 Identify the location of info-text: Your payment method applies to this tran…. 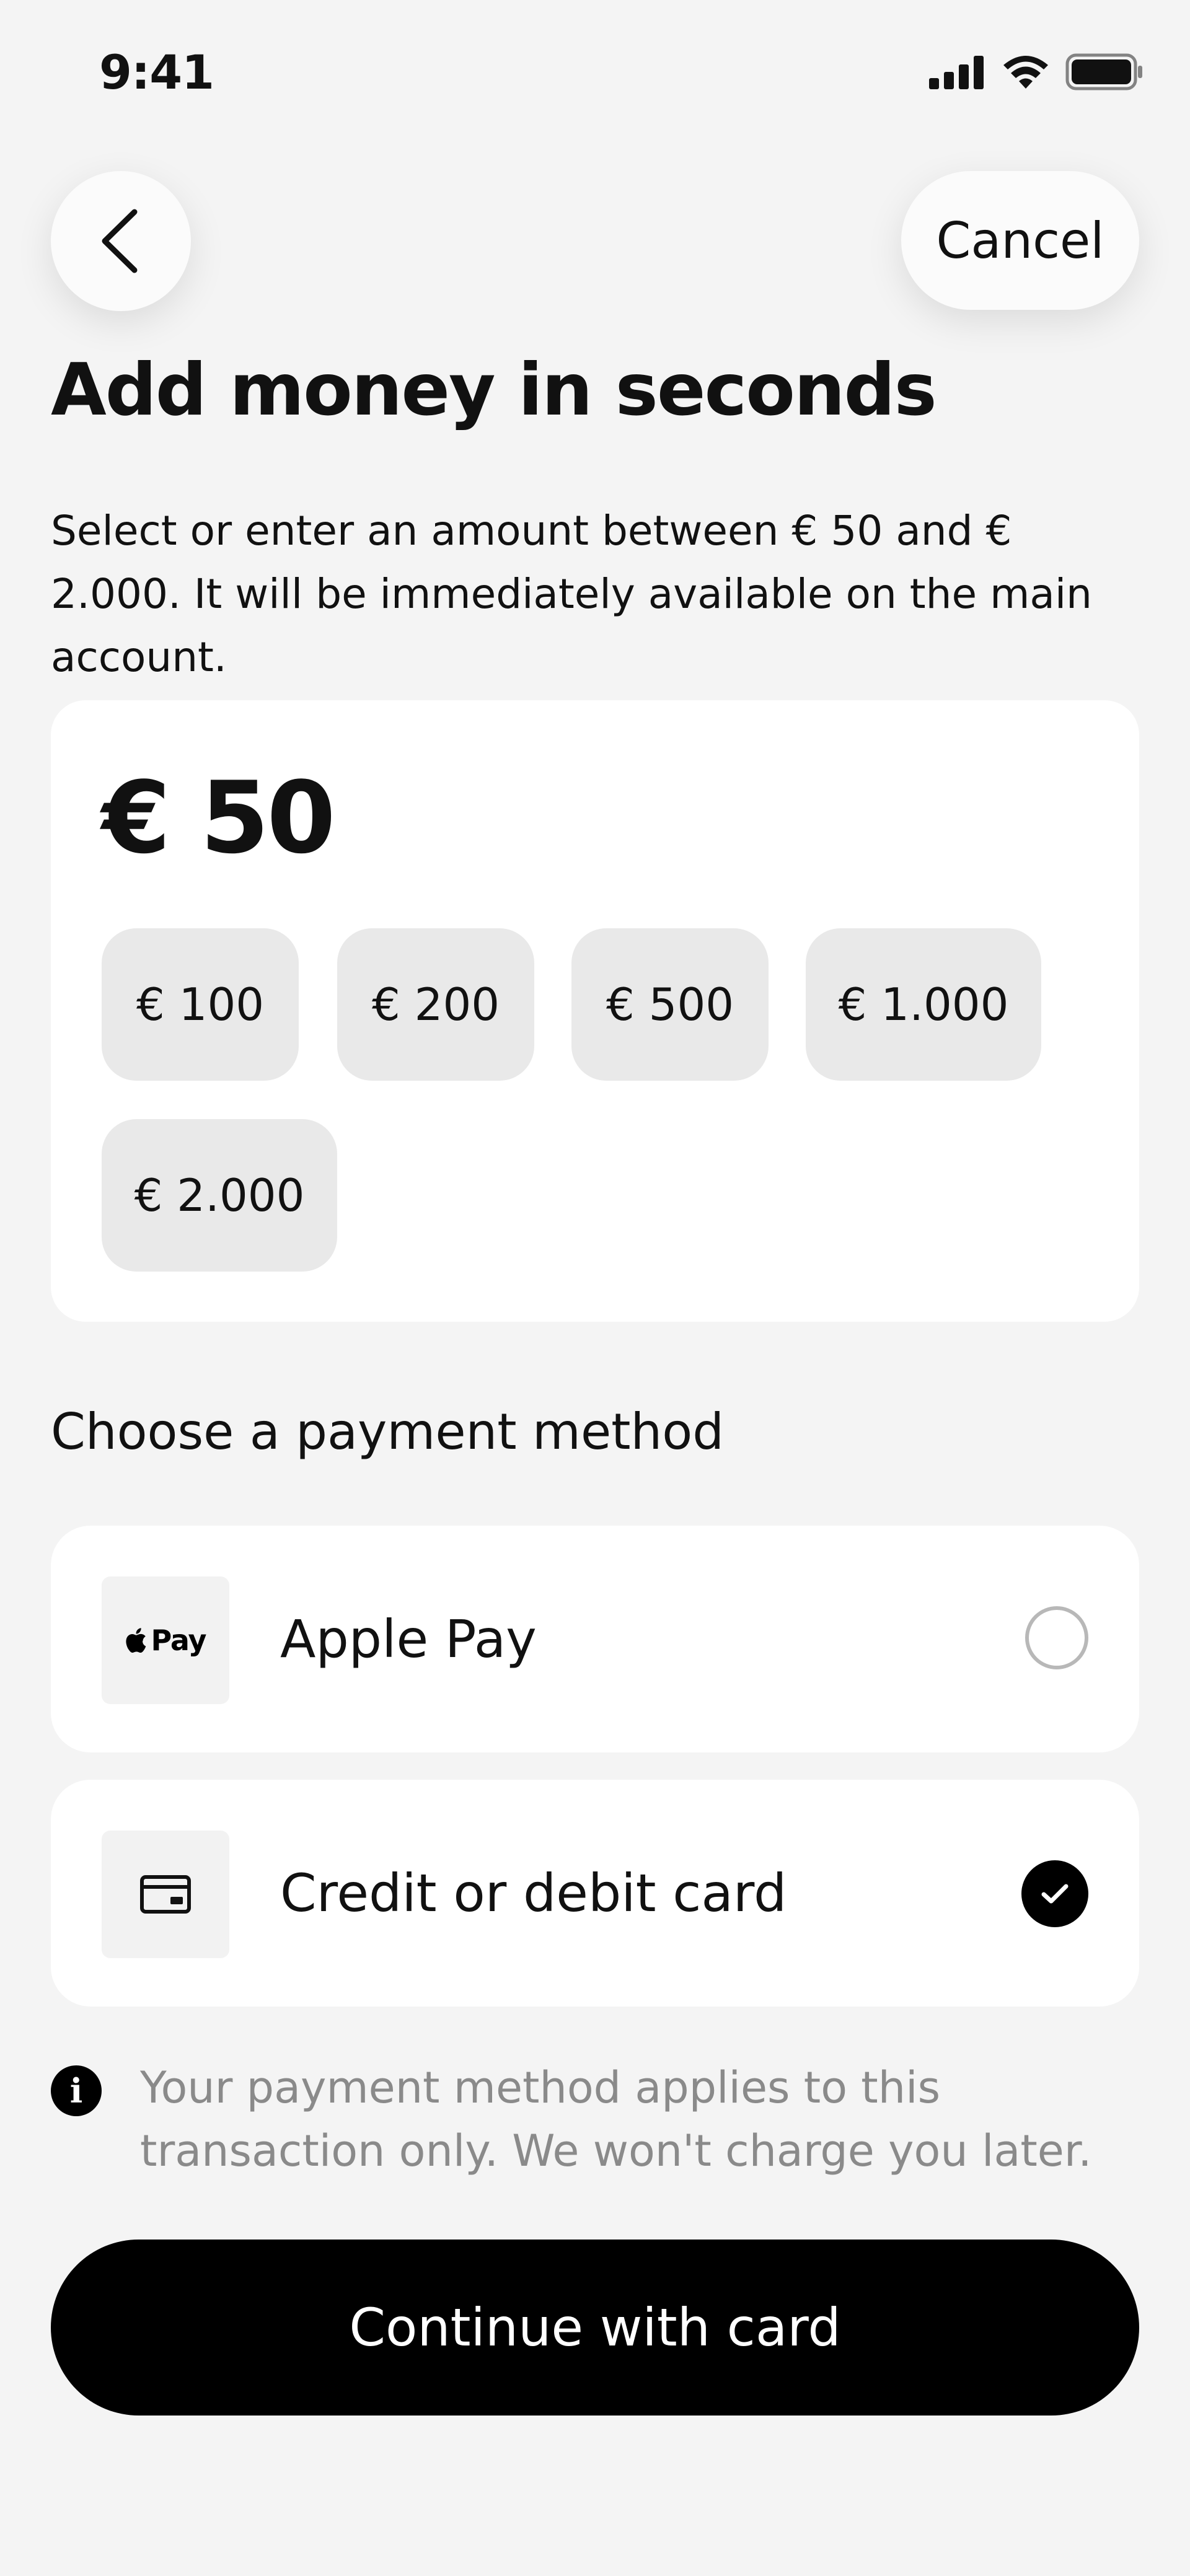
(616, 2119).